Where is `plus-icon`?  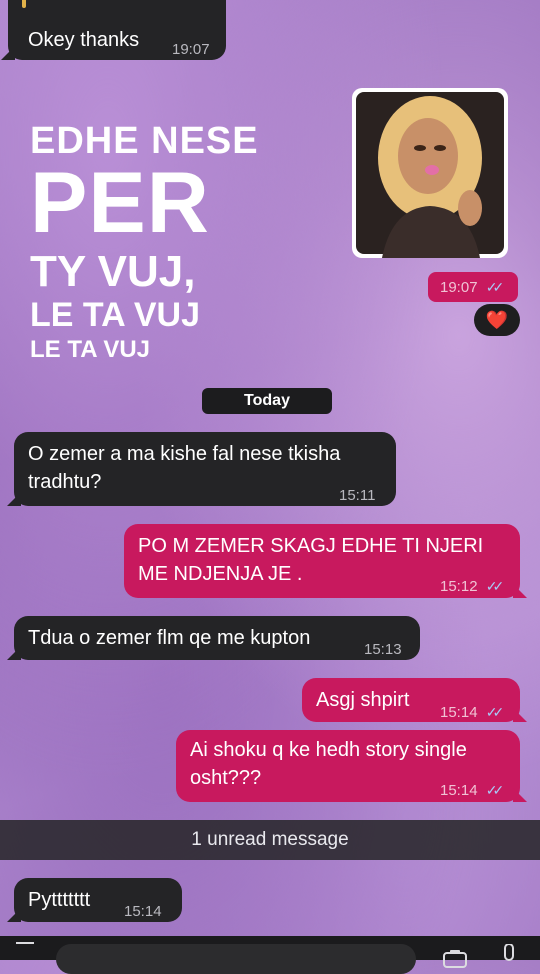
plus-icon is located at coordinates (25, 943).